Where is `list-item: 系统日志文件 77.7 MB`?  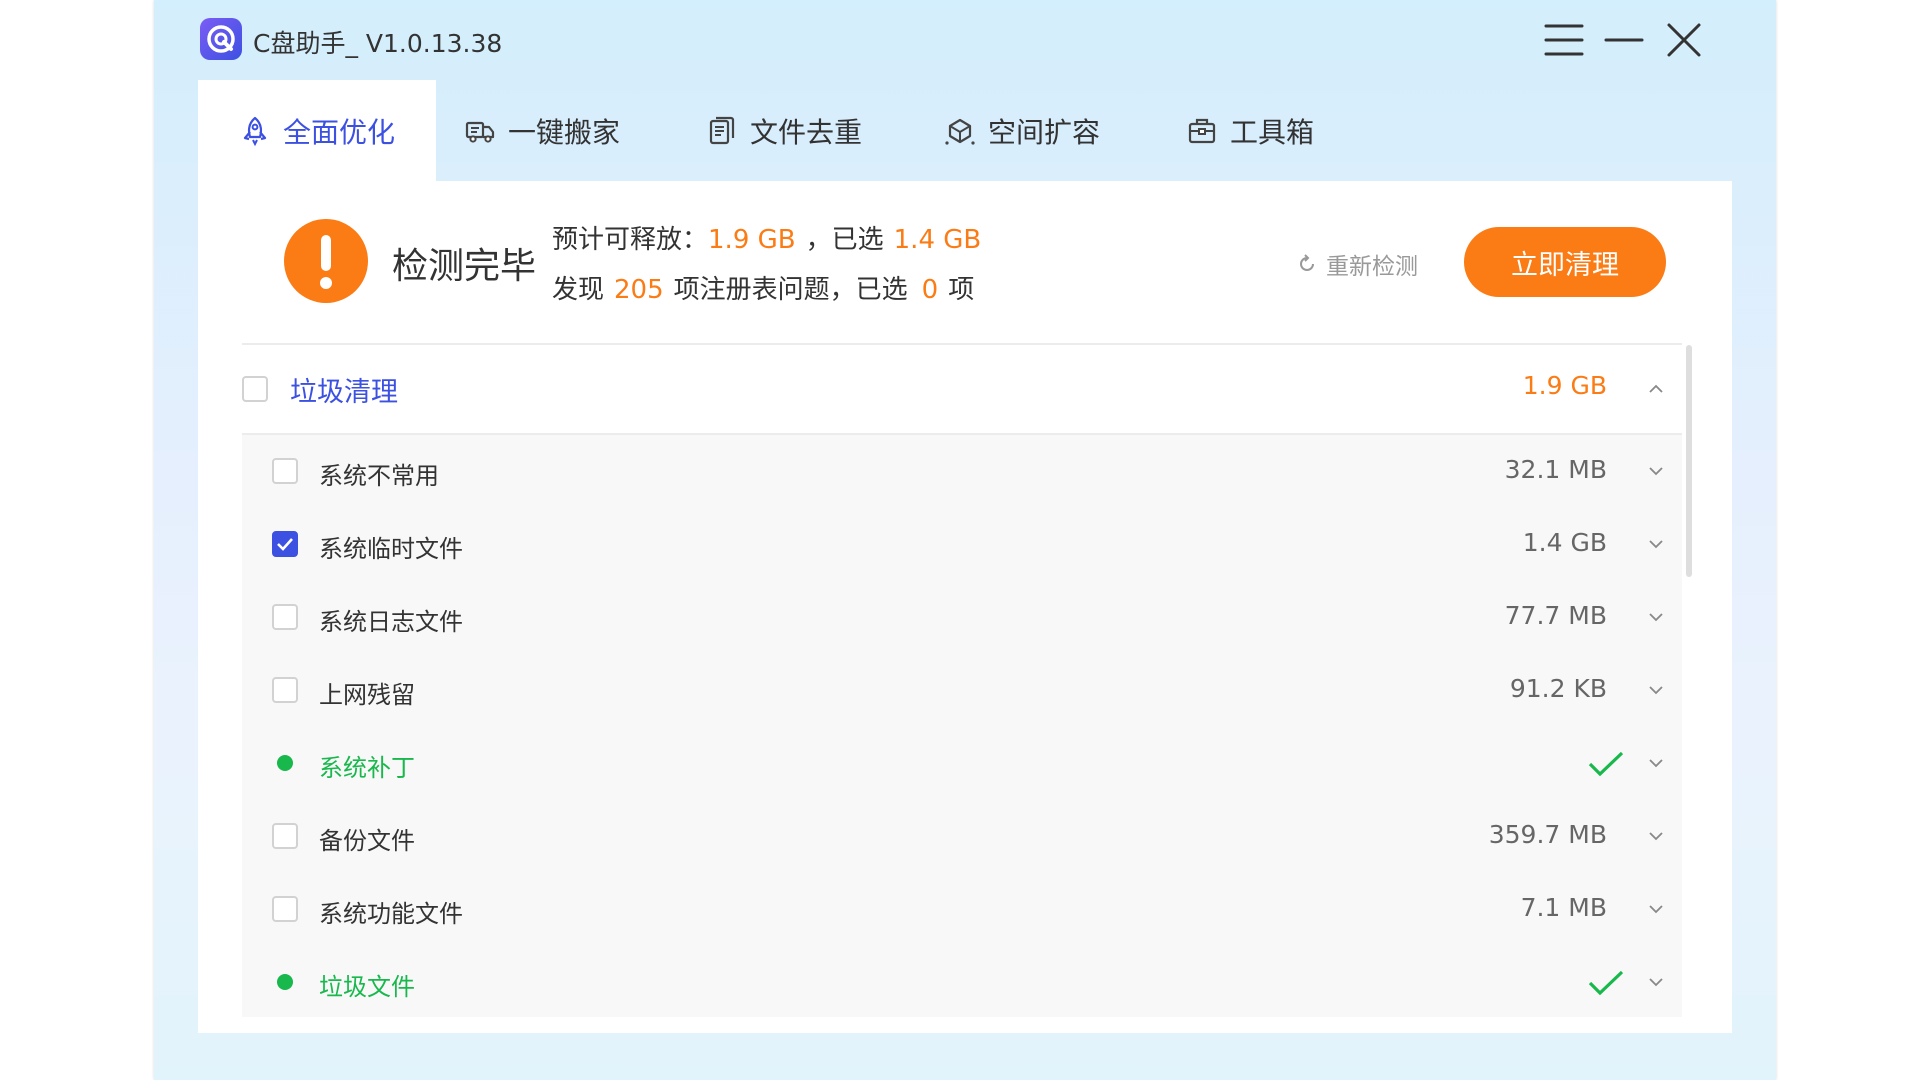 list-item: 系统日志文件 77.7 MB is located at coordinates (962, 617).